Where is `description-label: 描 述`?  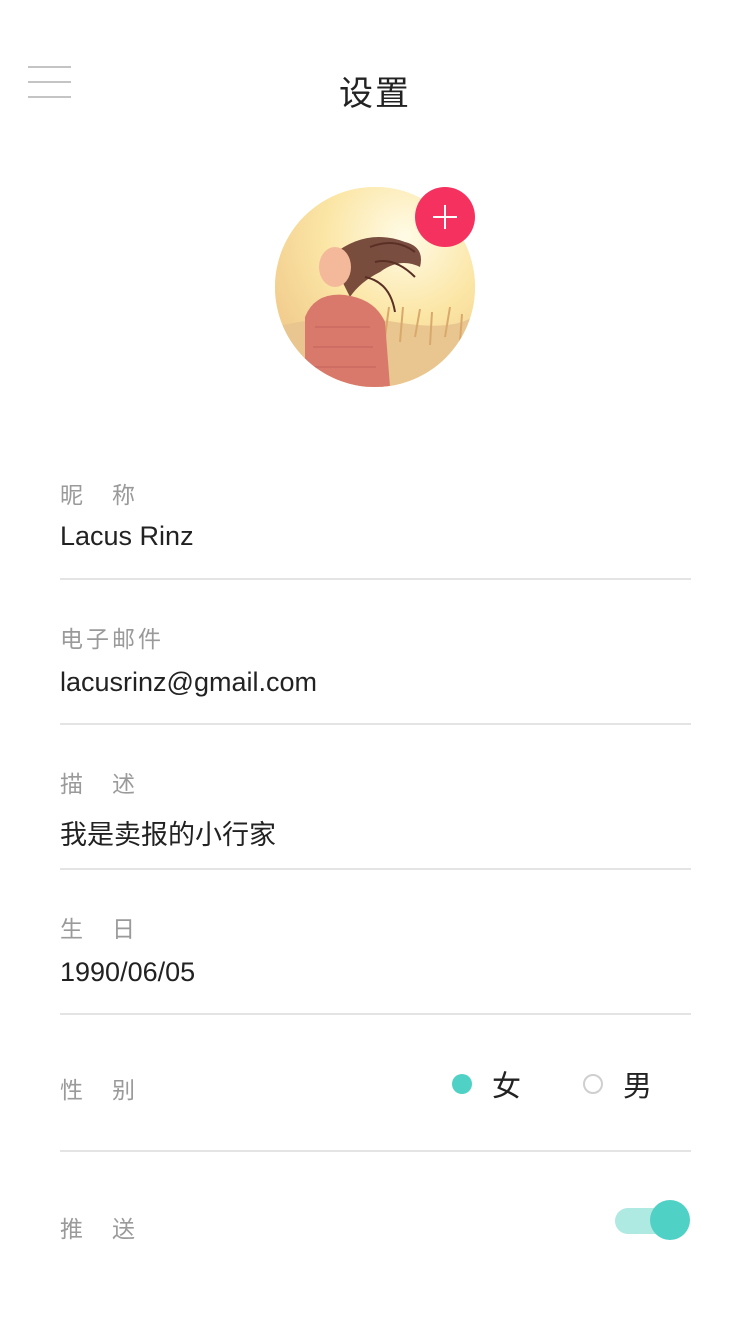
description-label: 描 述 is located at coordinates (99, 785).